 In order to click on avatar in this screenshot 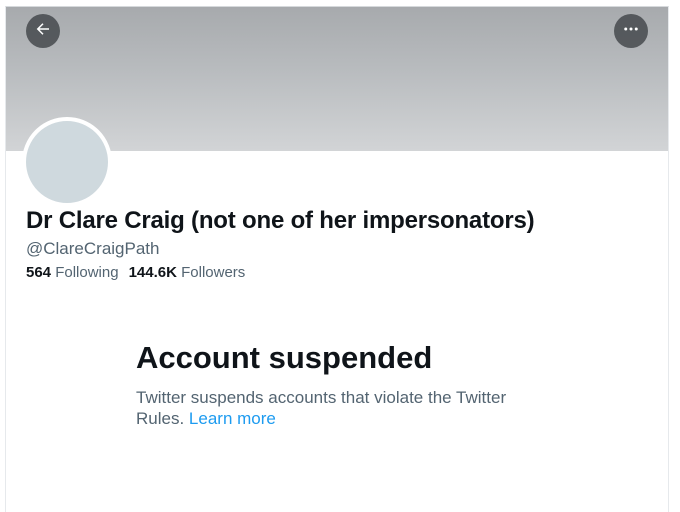, I will do `click(67, 162)`.